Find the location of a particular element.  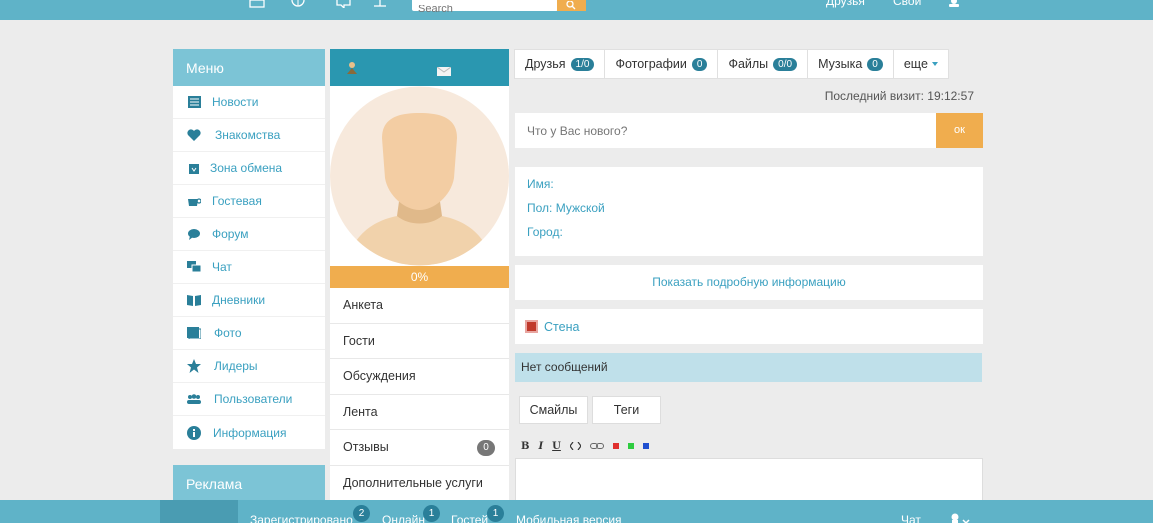

menu-item-guestbook: Гостевая is located at coordinates (249, 201).